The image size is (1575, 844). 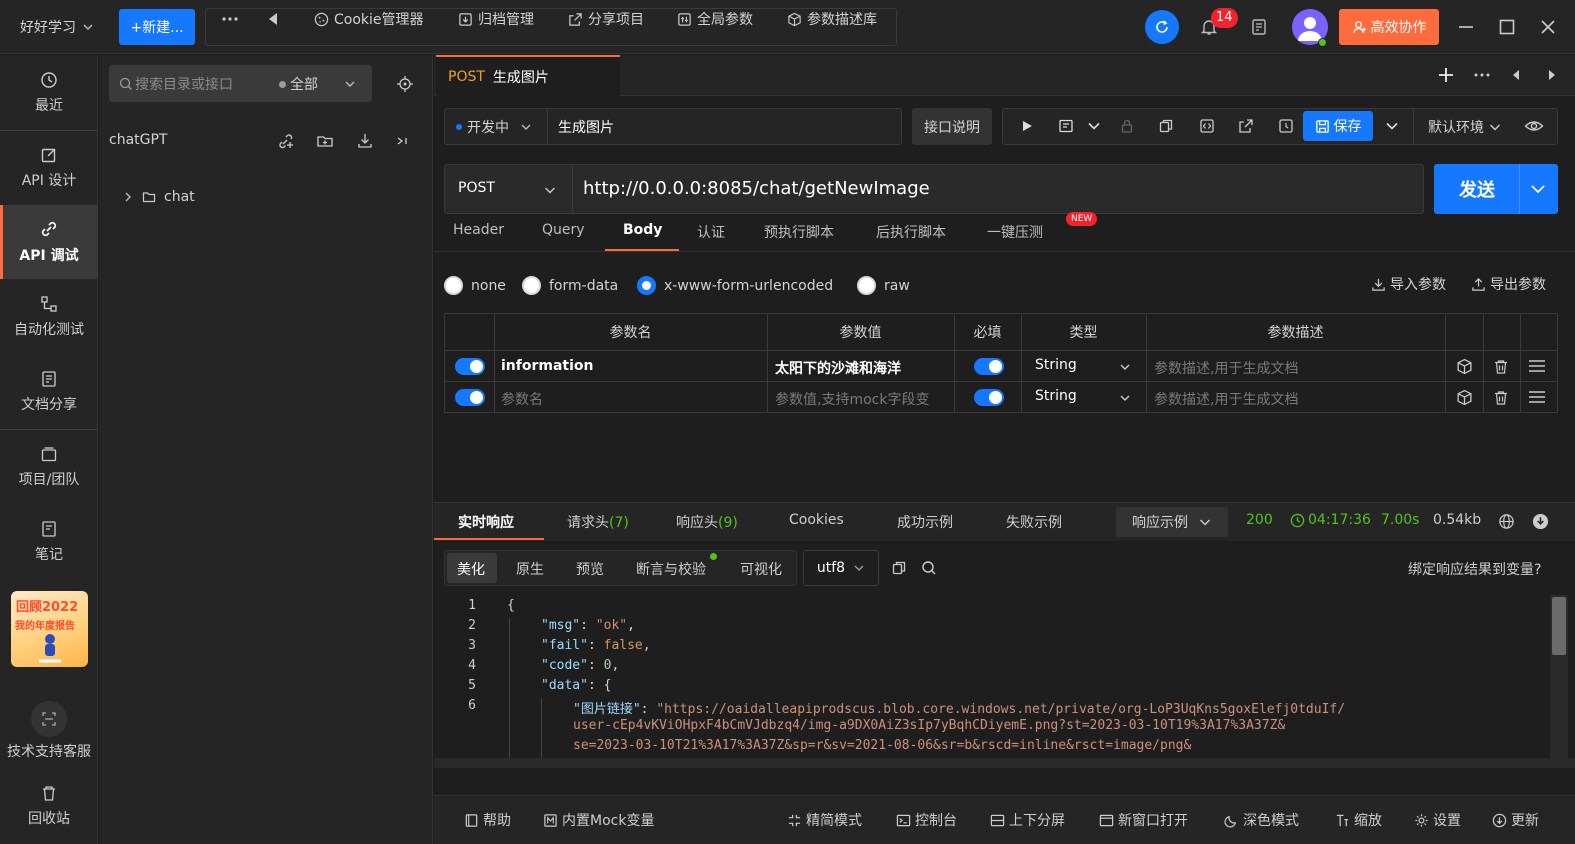 What do you see at coordinates (1162, 27) in the screenshot?
I see `sync-button` at bounding box center [1162, 27].